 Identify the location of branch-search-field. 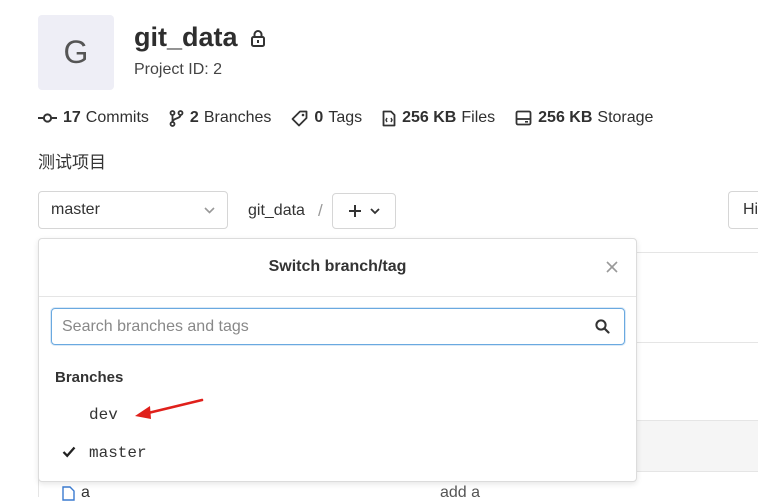
(338, 326).